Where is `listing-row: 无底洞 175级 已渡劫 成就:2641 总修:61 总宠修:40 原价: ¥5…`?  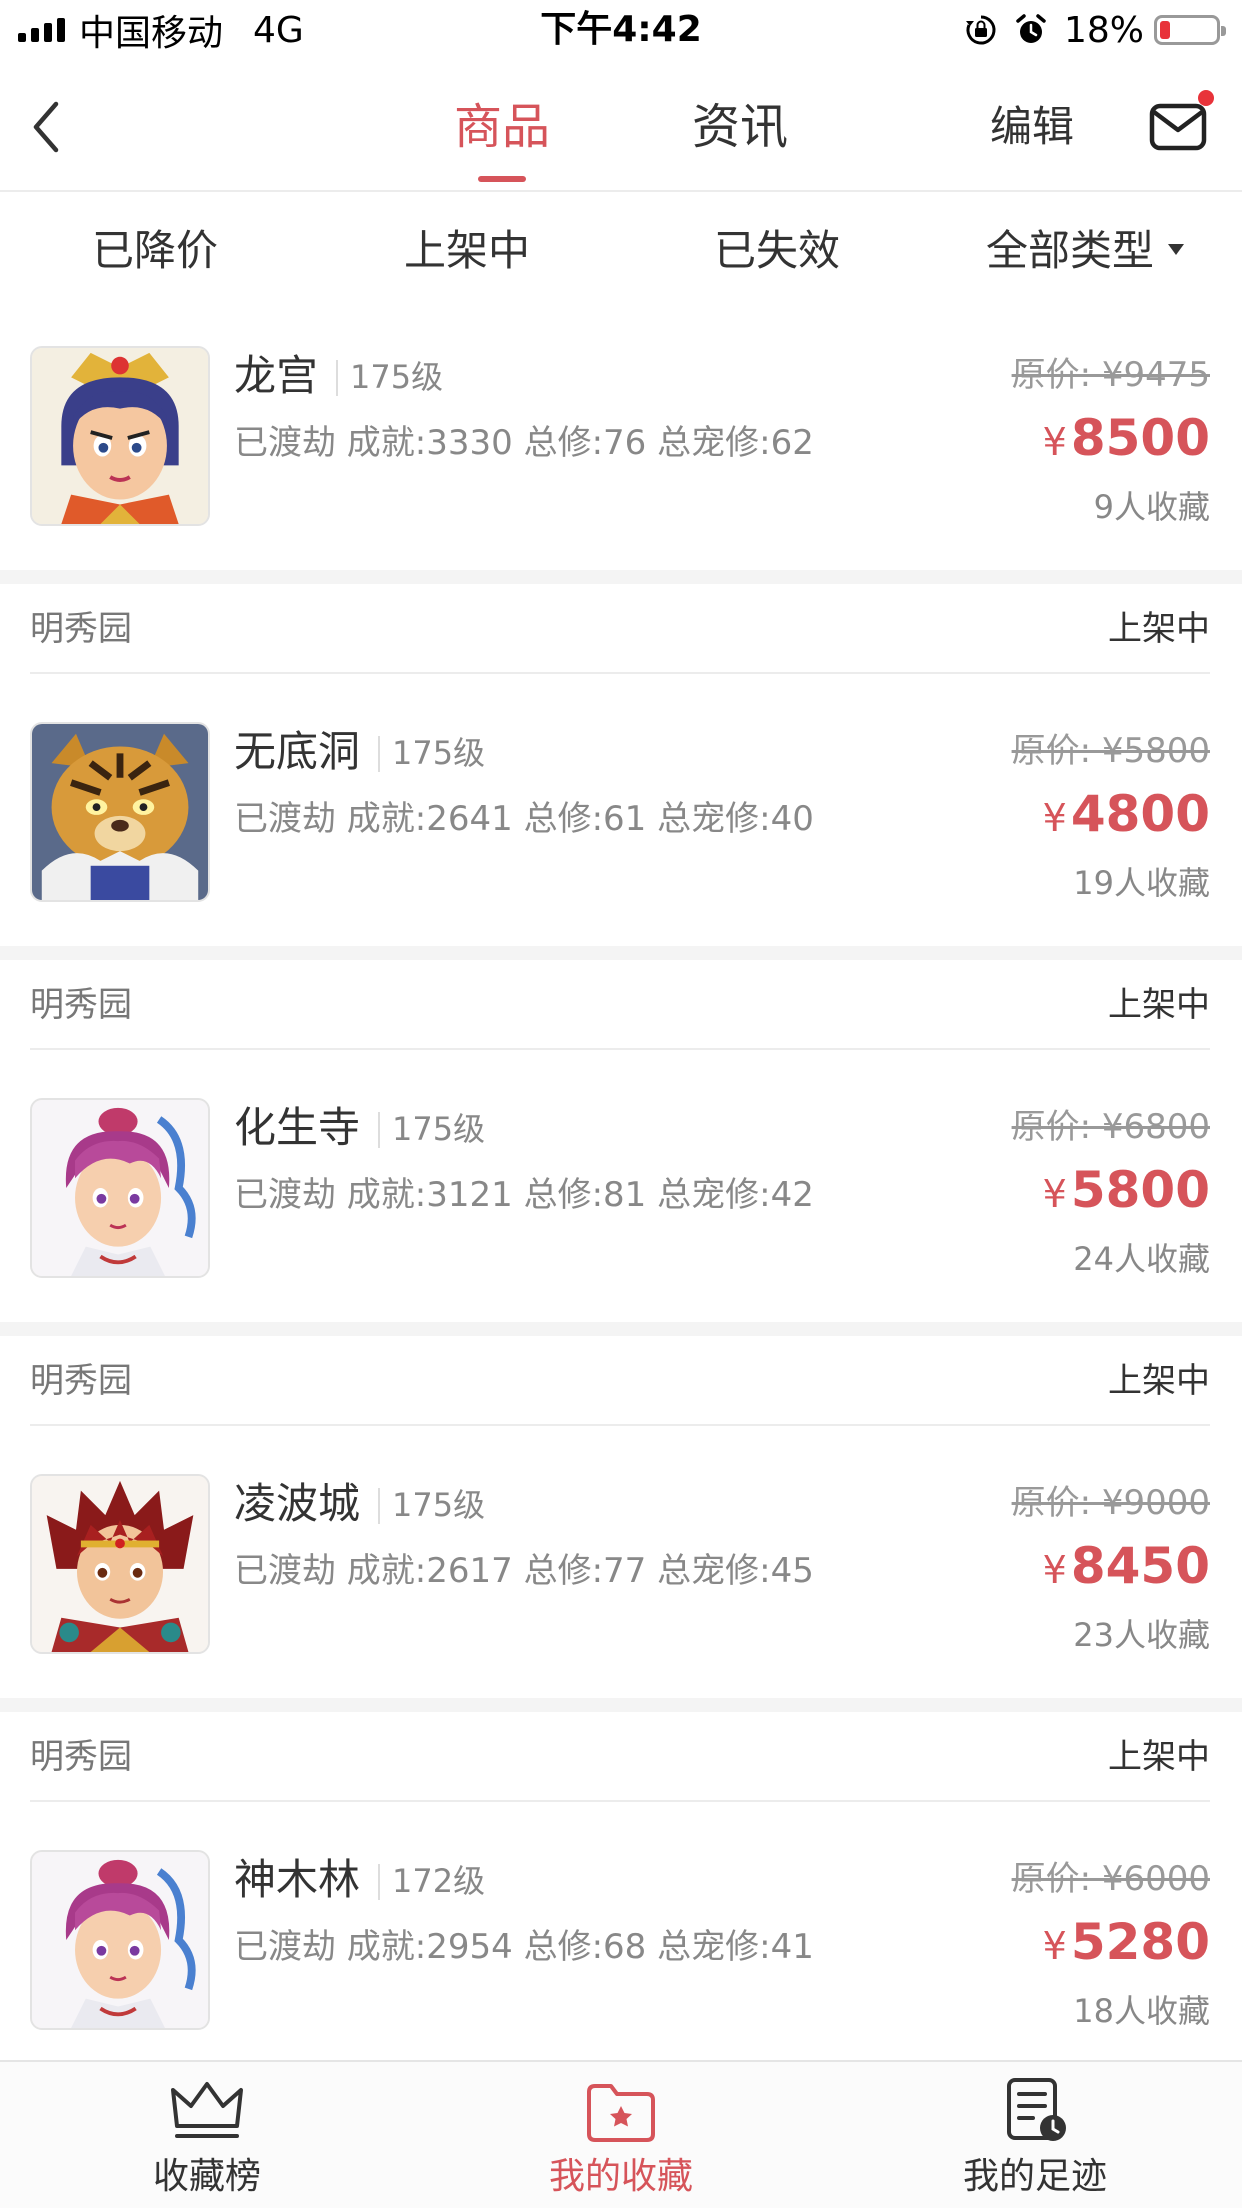
listing-row: 无底洞 175级 已渡劫 成就:2641 总修:61 总宠修:40 原价: ¥5… is located at coordinates (621, 812).